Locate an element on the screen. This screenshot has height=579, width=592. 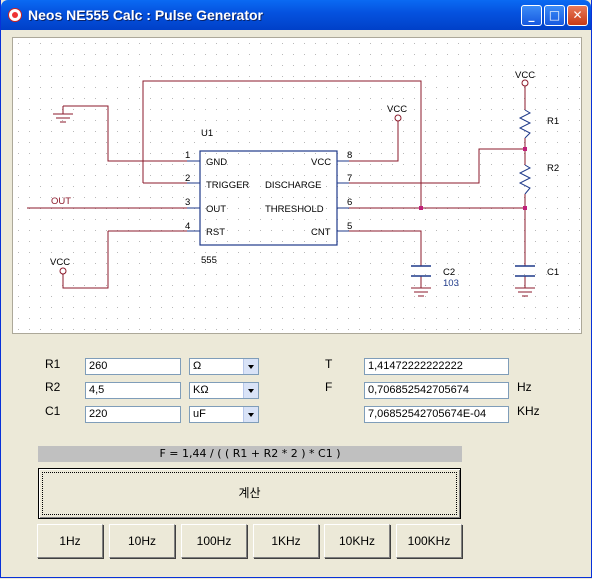
r1-input: 260 is located at coordinates (133, 366).